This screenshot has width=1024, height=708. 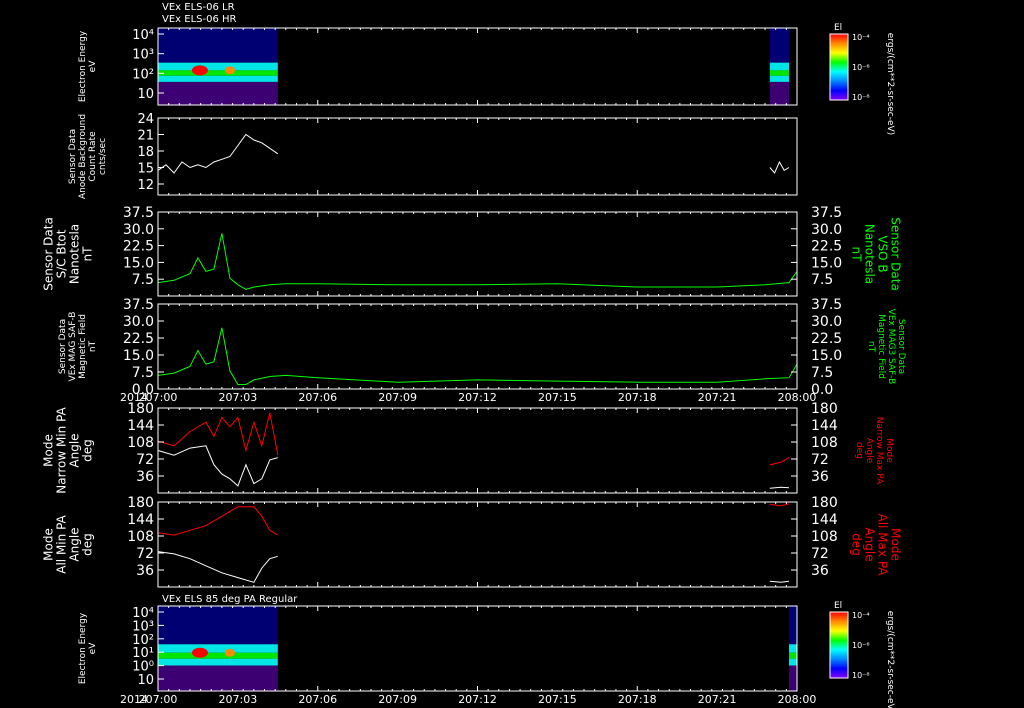 What do you see at coordinates (838, 606) in the screenshot?
I see `colorbar-label: El` at bounding box center [838, 606].